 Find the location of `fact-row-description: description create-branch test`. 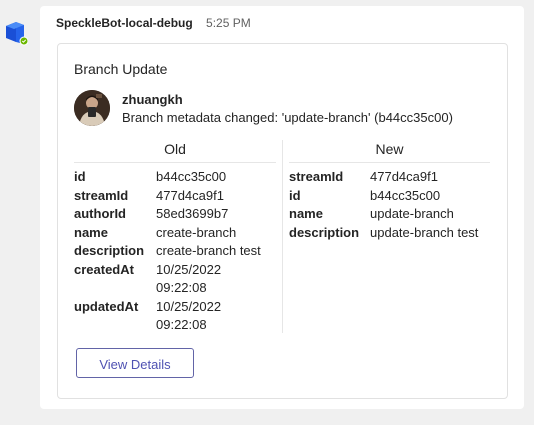

fact-row-description: description create-branch test is located at coordinates (175, 251).